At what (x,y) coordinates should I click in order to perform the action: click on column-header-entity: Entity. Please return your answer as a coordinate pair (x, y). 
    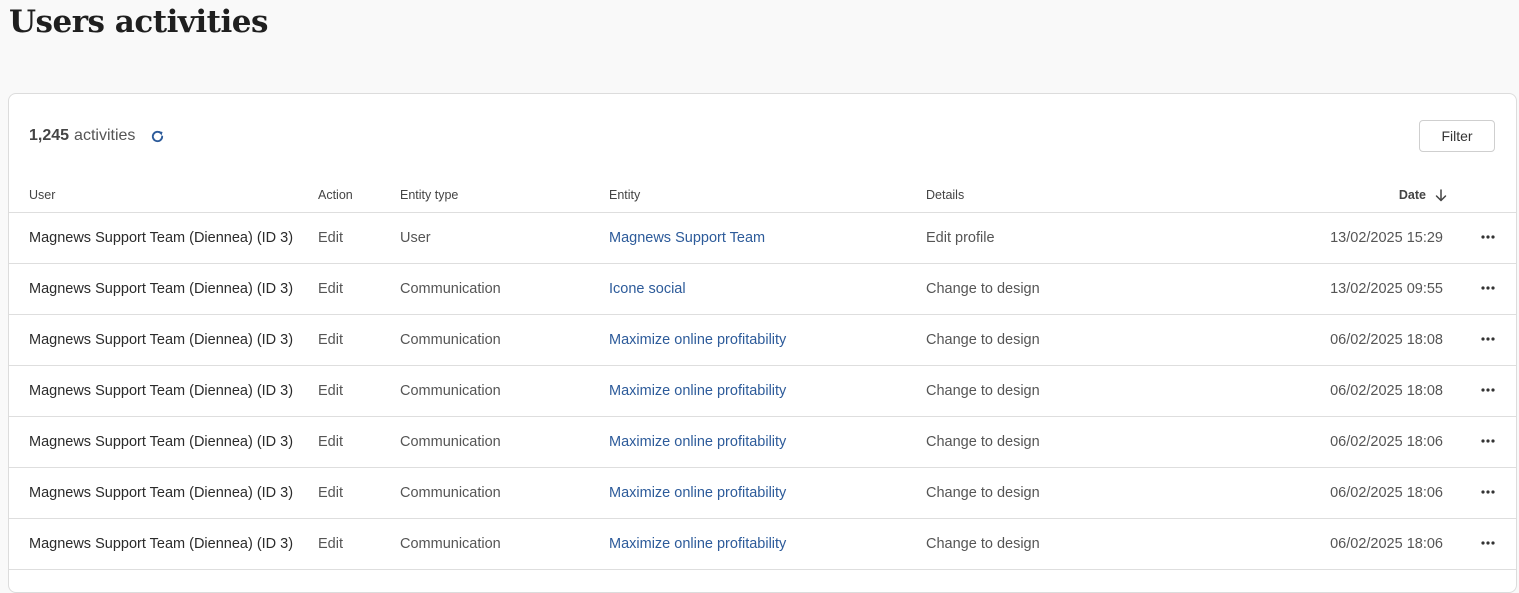
    Looking at the image, I should click on (624, 195).